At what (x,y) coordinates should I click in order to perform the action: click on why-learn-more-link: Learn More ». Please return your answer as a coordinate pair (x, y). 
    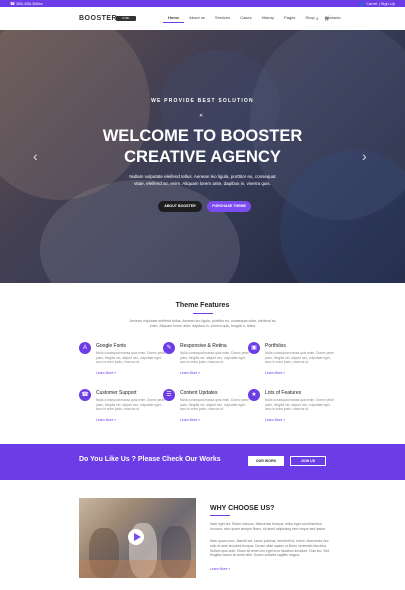
    Looking at the image, I should click on (220, 569).